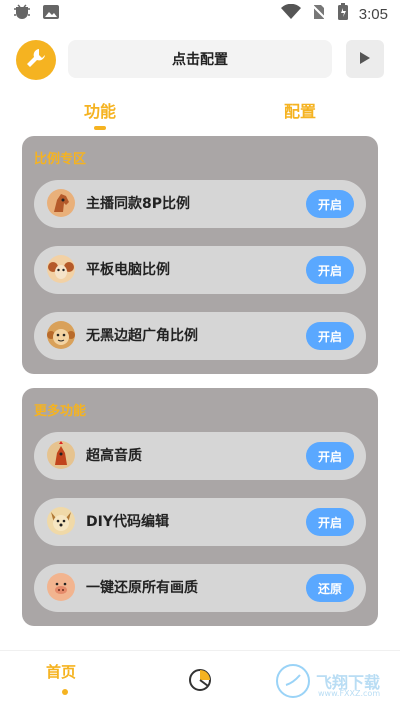 The width and height of the screenshot is (400, 711). I want to click on dog-avatar-icon, so click(61, 521).